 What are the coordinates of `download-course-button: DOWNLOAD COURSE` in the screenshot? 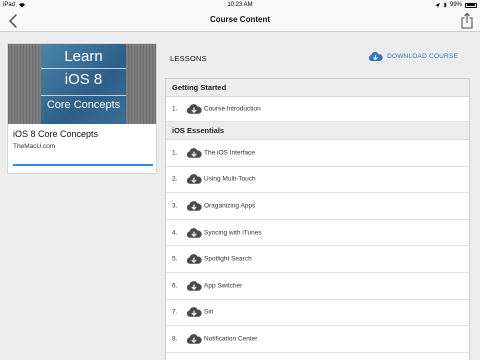 It's located at (413, 56).